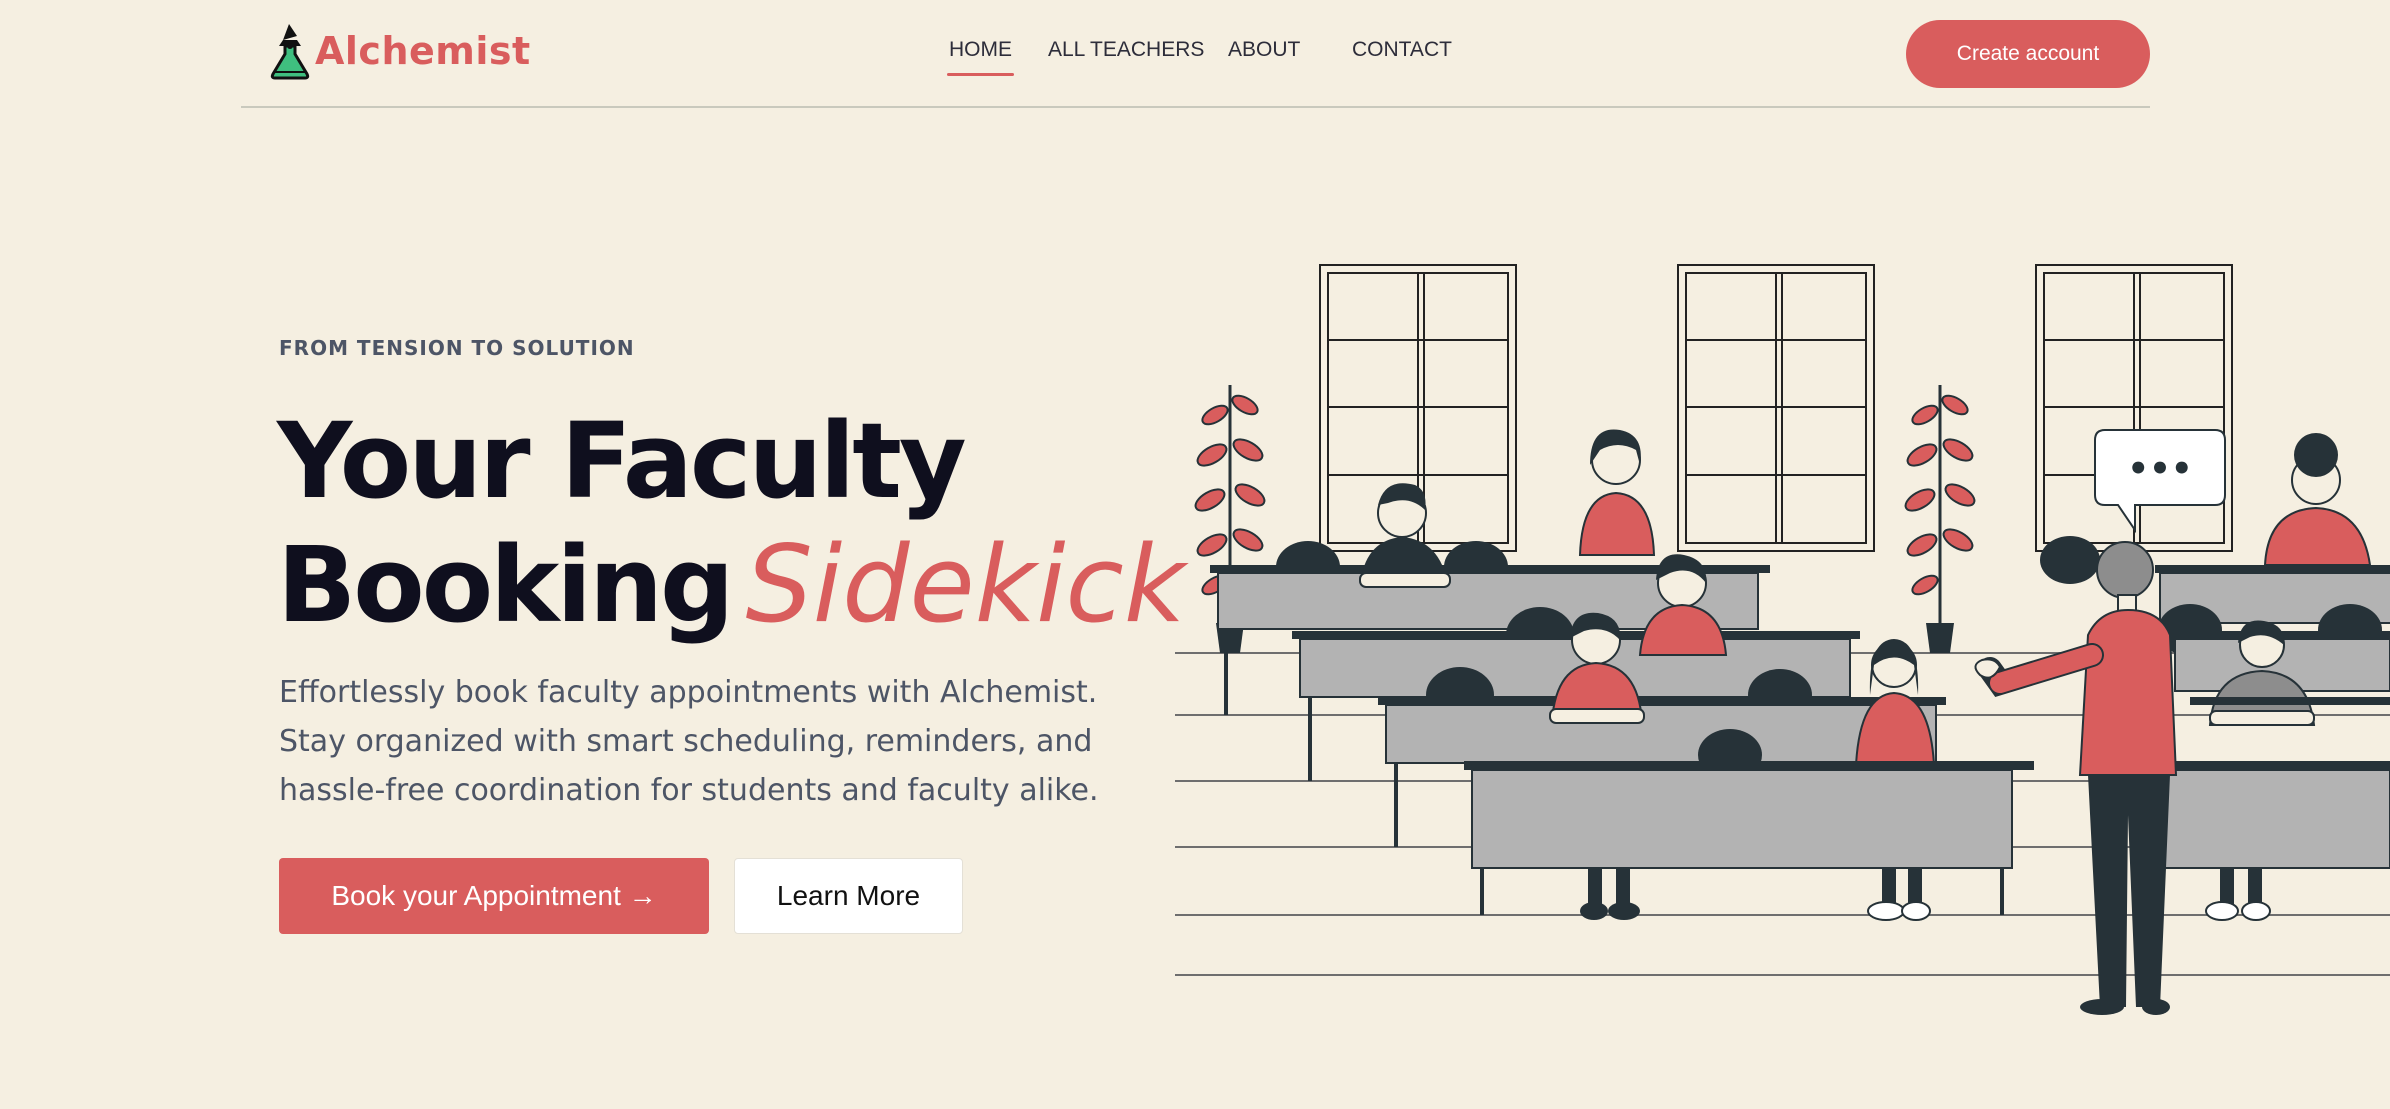  I want to click on speech-bubble-dots: •••, so click(2159, 469).